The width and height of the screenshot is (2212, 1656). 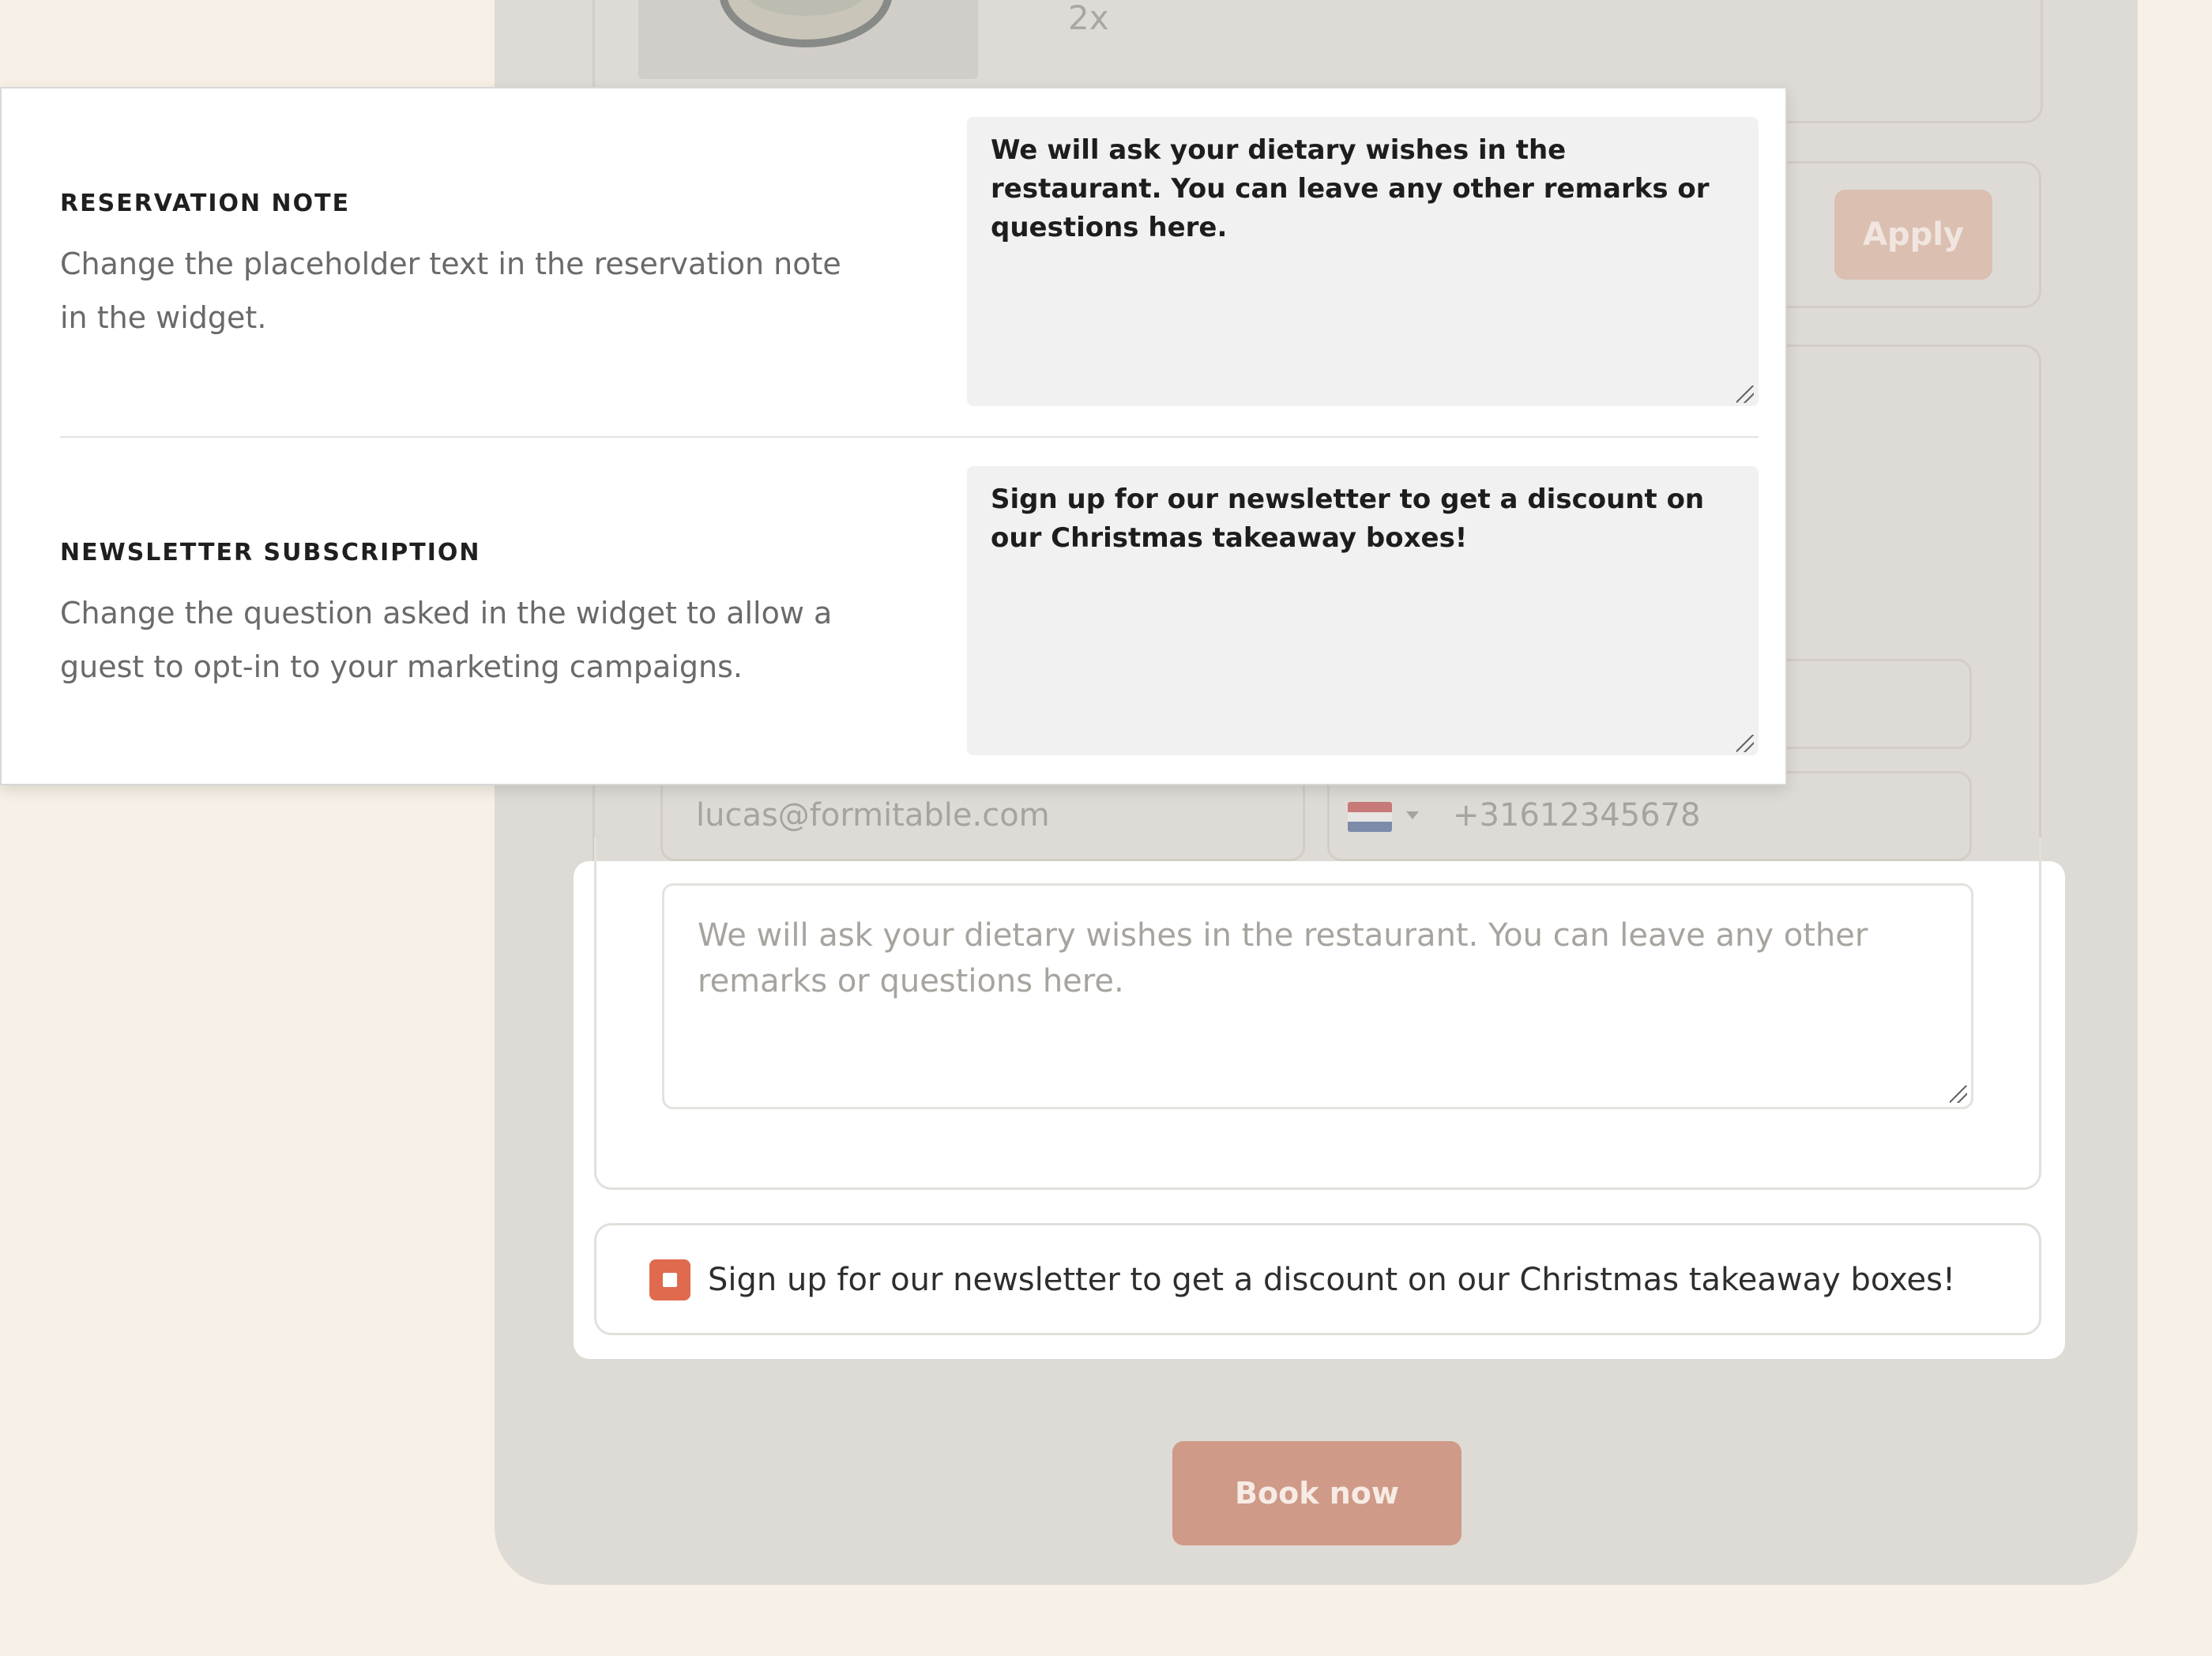 I want to click on divider, so click(x=909, y=437).